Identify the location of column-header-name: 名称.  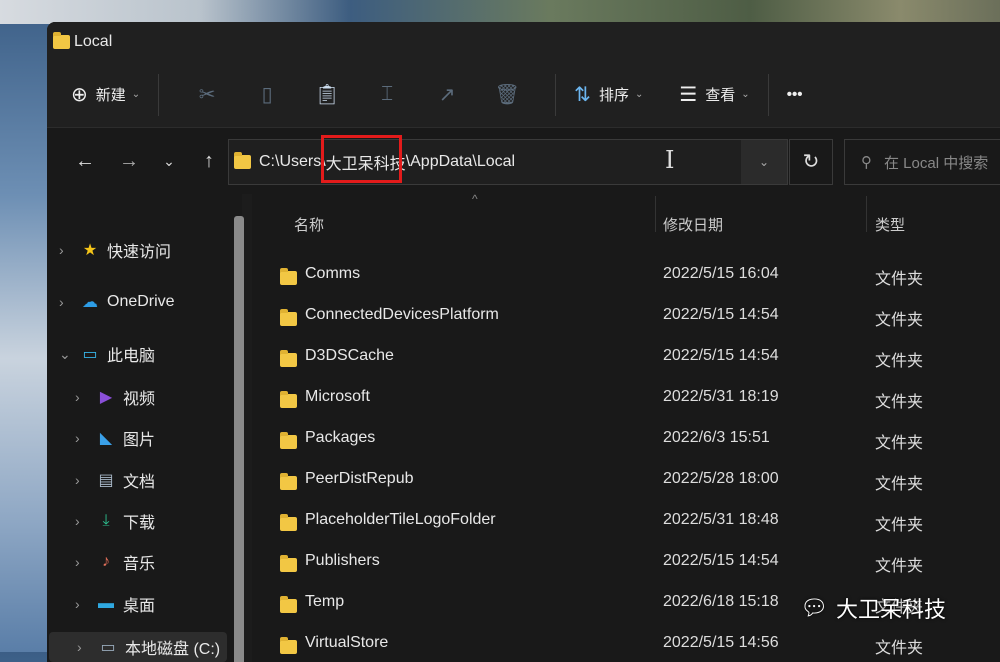
(309, 224).